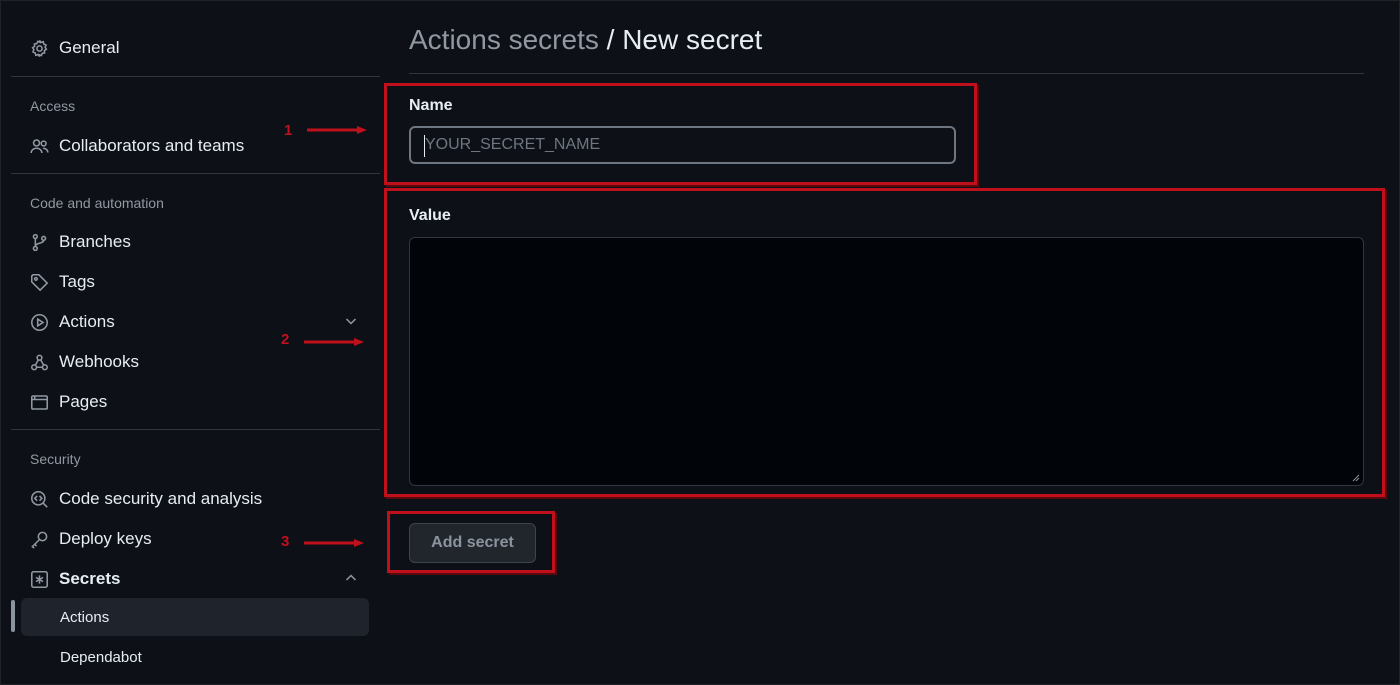 Image resolution: width=1400 pixels, height=685 pixels. What do you see at coordinates (504, 39) in the screenshot?
I see `breadcrumb-actions-secrets: Actions secrets` at bounding box center [504, 39].